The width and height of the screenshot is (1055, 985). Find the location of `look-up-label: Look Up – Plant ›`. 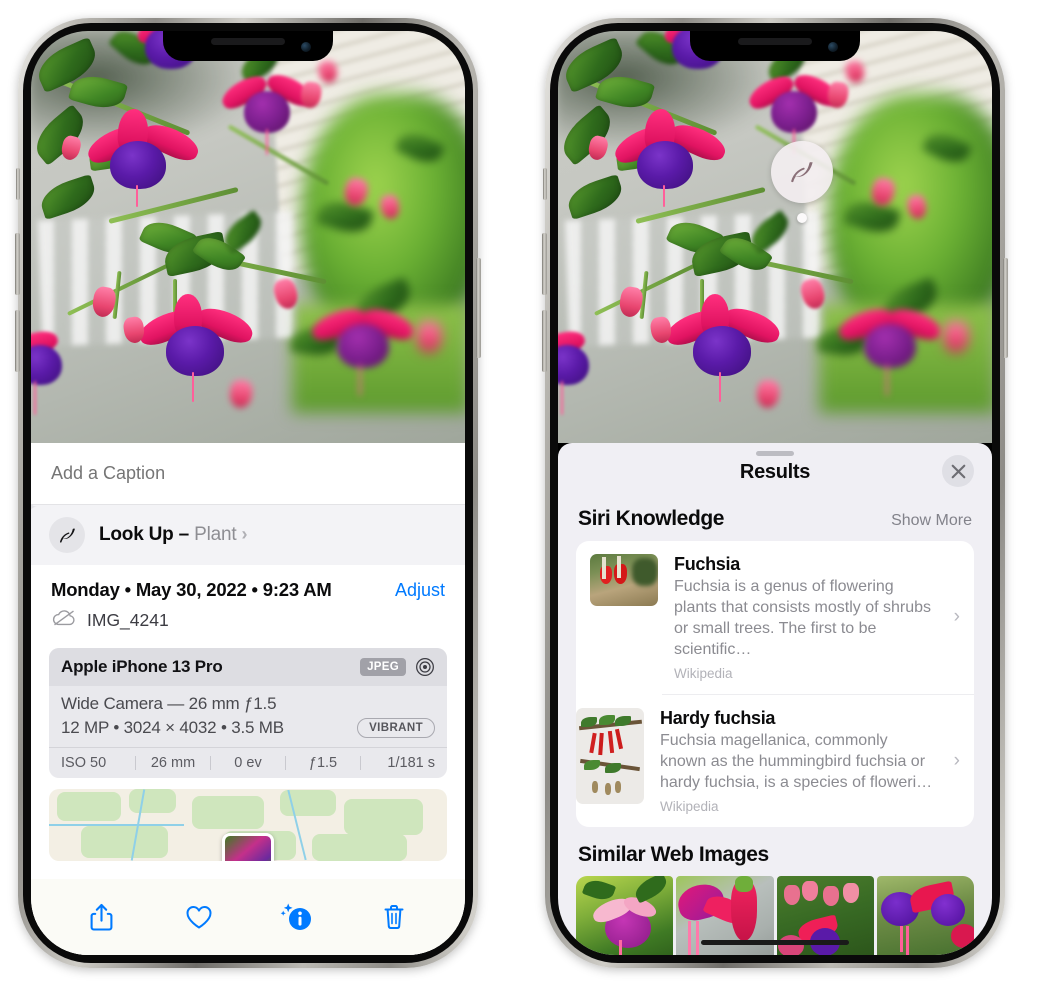

look-up-label: Look Up – Plant › is located at coordinates (173, 535).